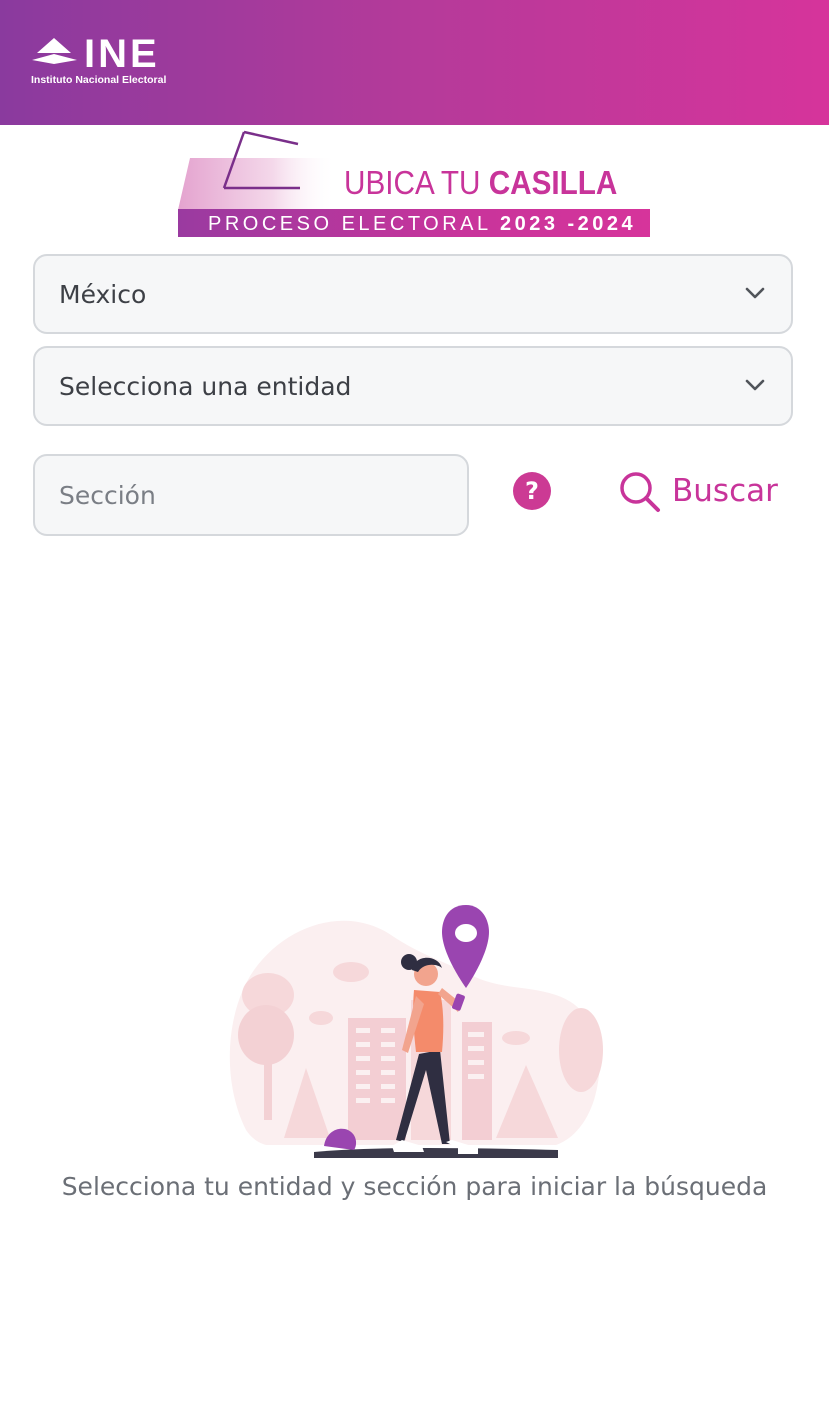  I want to click on search-button-label: Buscar, so click(725, 491).